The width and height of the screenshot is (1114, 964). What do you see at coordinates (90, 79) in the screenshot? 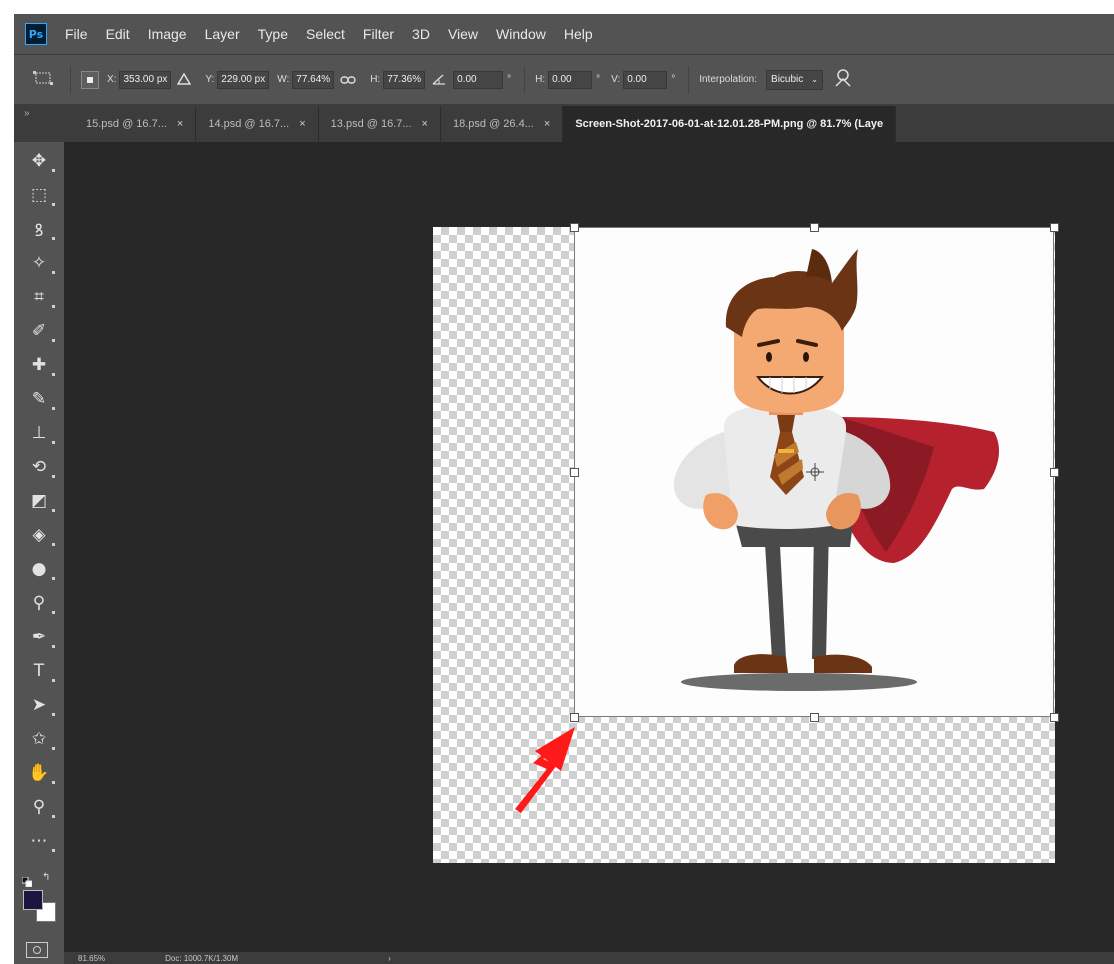
I see `reference-point-icon` at bounding box center [90, 79].